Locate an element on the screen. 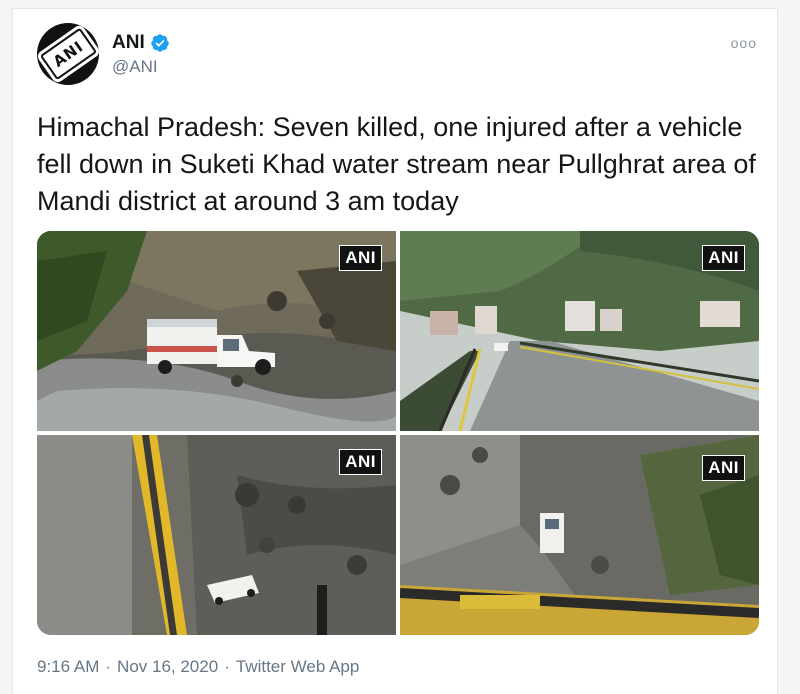 This screenshot has height=694, width=800. tweet-source: Twitter Web App is located at coordinates (297, 667).